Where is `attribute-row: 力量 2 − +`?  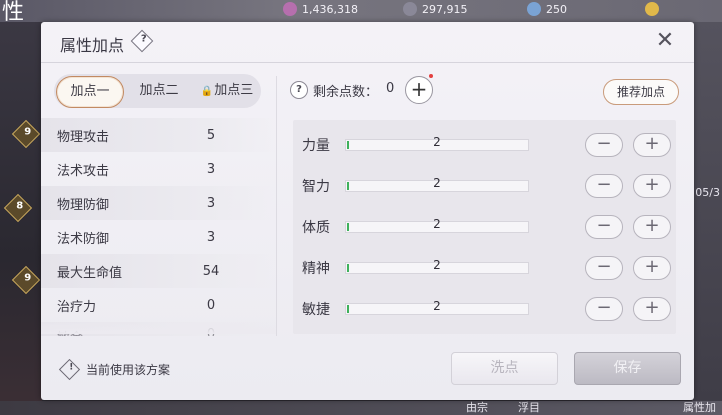
attribute-row: 力量 2 − + is located at coordinates (484, 145).